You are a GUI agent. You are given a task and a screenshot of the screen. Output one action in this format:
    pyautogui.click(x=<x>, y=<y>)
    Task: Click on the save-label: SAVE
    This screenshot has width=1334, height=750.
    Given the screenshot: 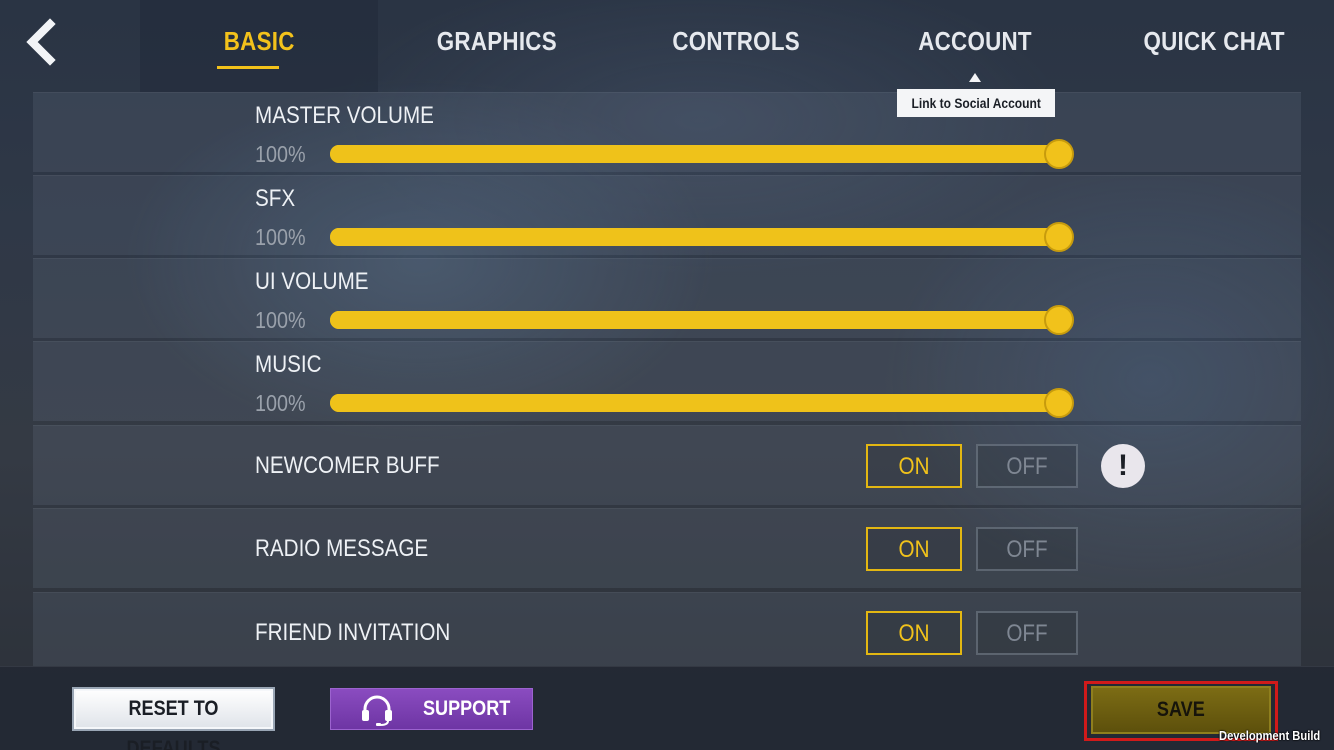 What is the action you would take?
    pyautogui.click(x=1181, y=709)
    